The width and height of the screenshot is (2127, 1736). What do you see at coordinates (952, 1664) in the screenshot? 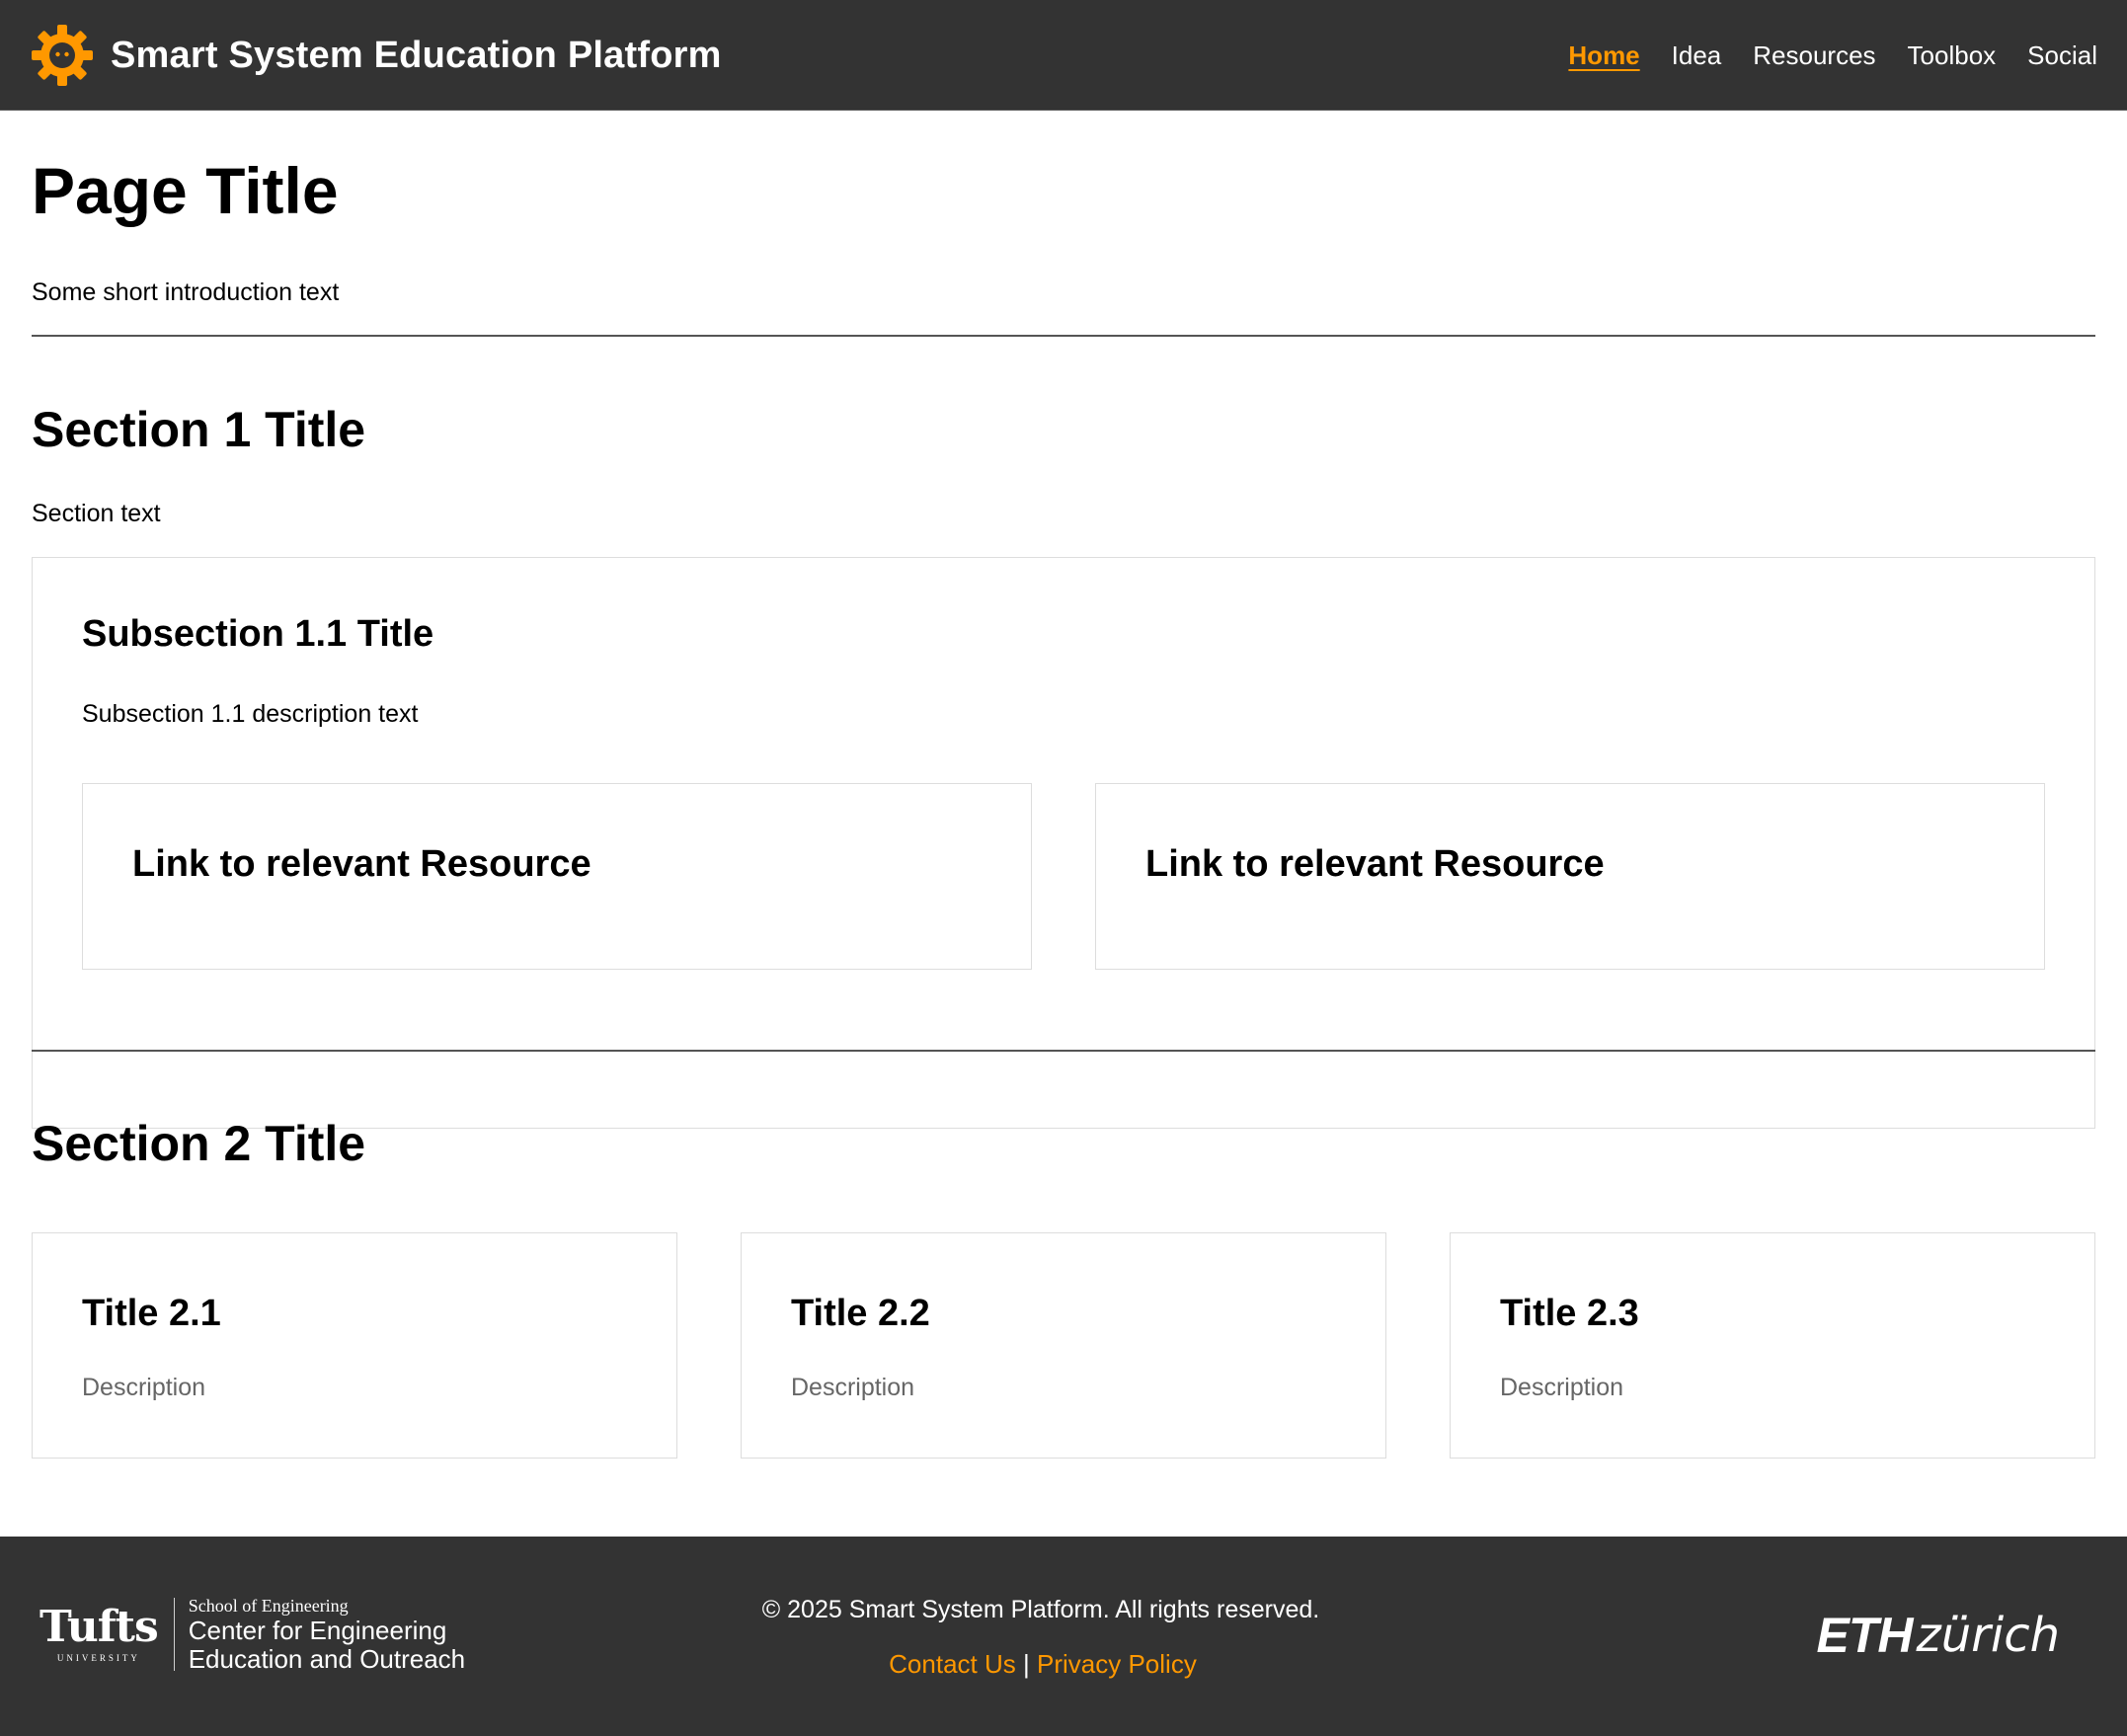
I see `contact-link: Contact Us` at bounding box center [952, 1664].